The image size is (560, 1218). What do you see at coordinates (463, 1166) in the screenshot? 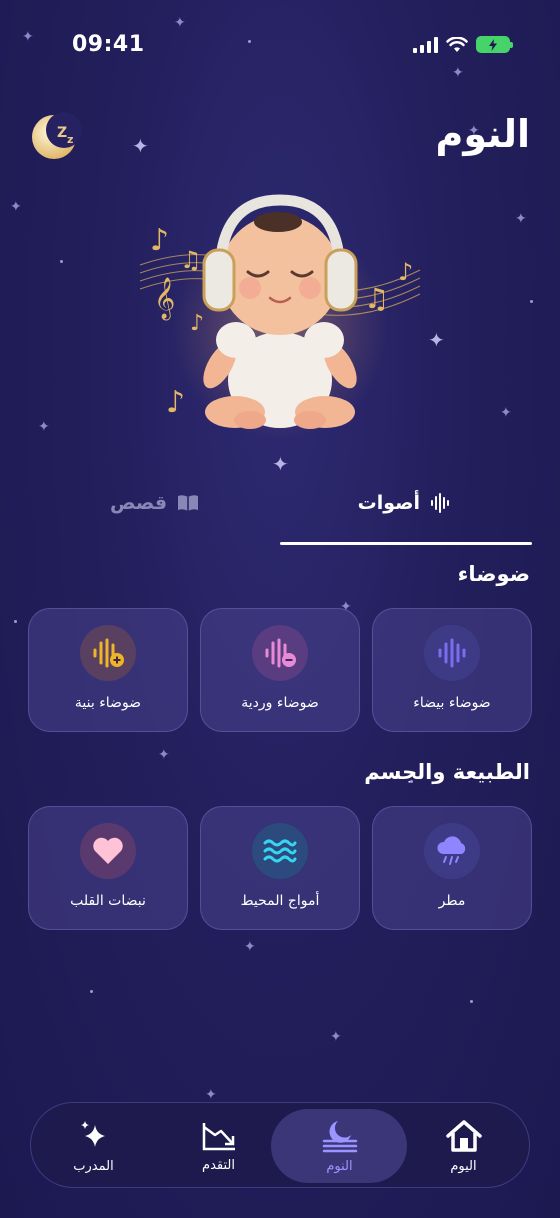
I see `nav-label: اليوم` at bounding box center [463, 1166].